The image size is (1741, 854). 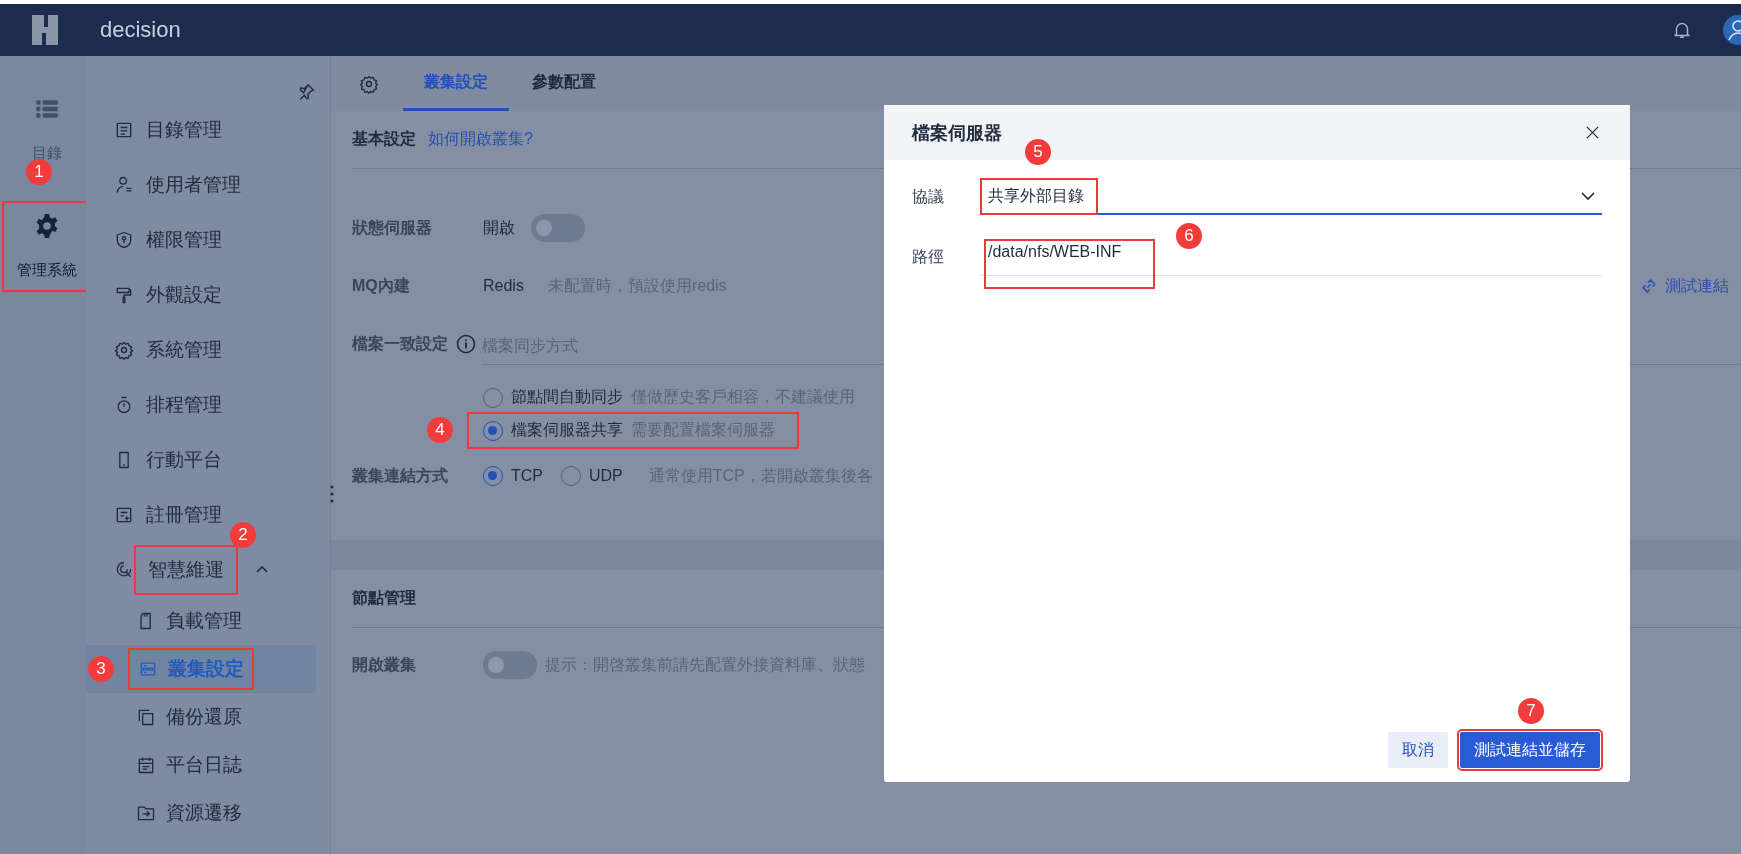 What do you see at coordinates (1189, 236) in the screenshot?
I see `step-badge: 6` at bounding box center [1189, 236].